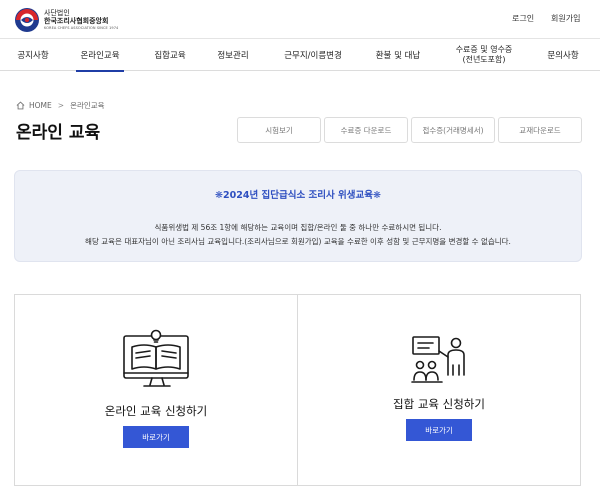 Image resolution: width=600 pixels, height=492 pixels. Describe the element at coordinates (33, 55) in the screenshot. I see `nav-item-notice: 공지사항` at that location.